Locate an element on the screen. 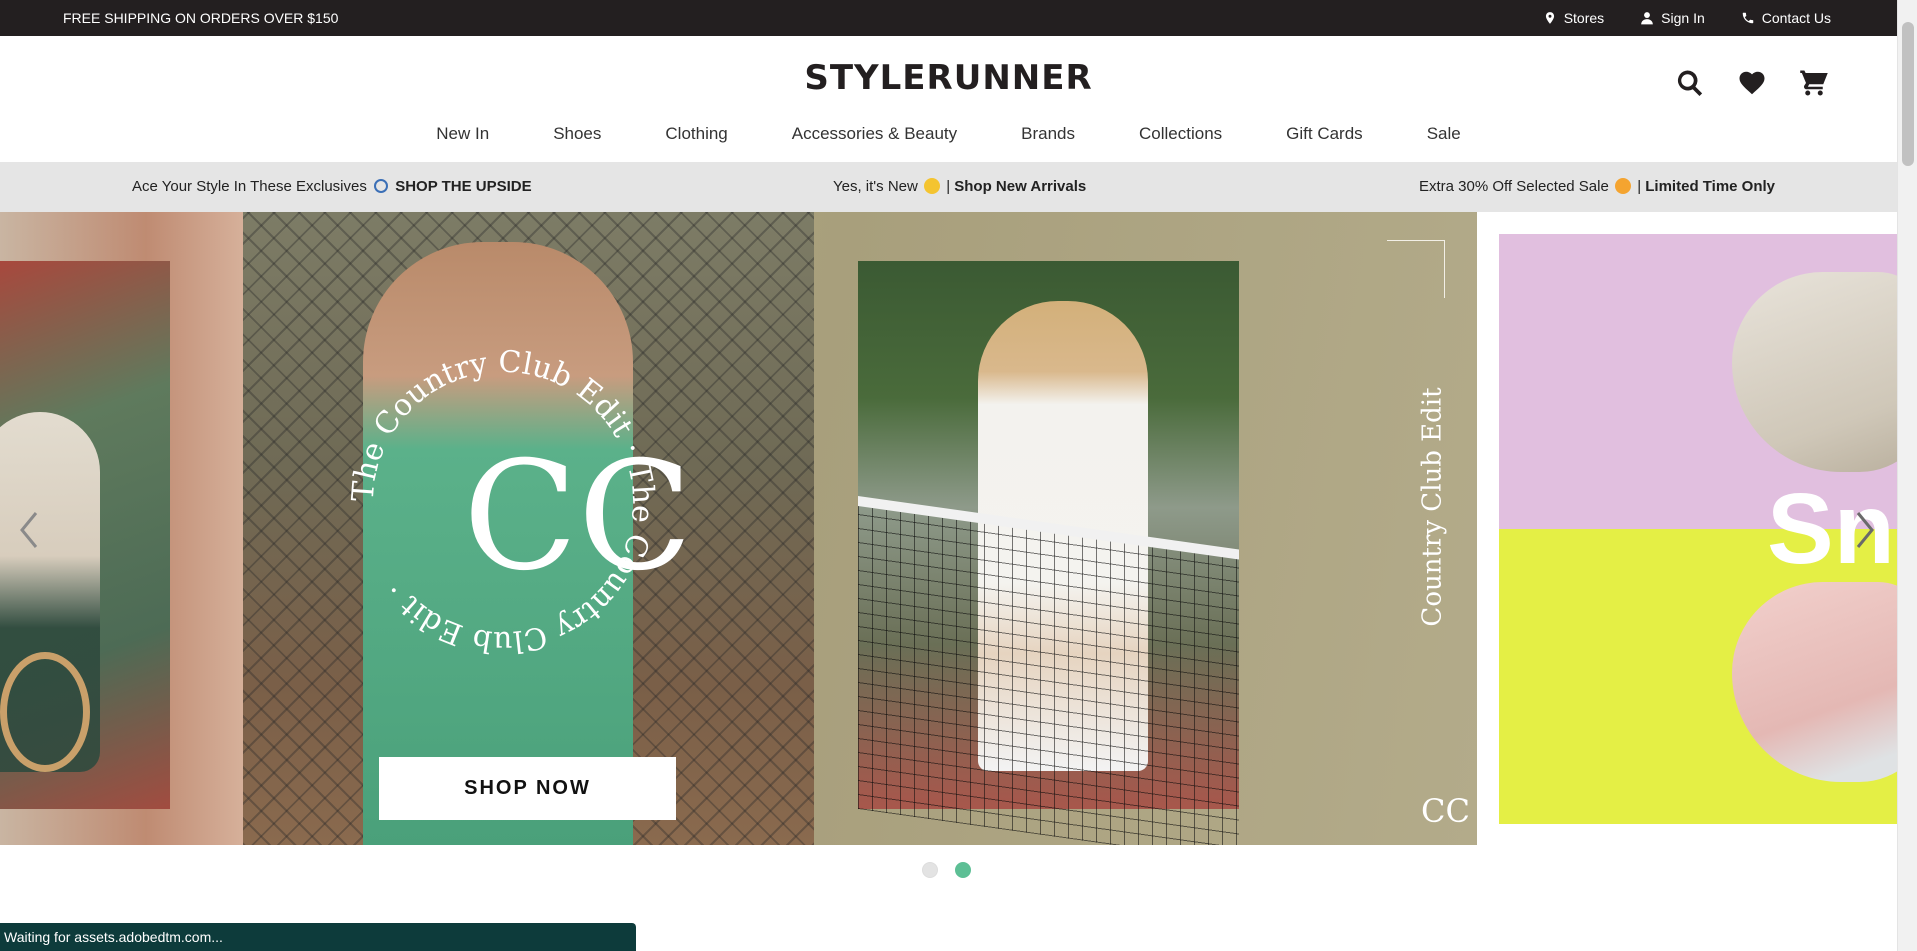 This screenshot has width=1917, height=951. contact-us-label: Contact Us is located at coordinates (1796, 18).